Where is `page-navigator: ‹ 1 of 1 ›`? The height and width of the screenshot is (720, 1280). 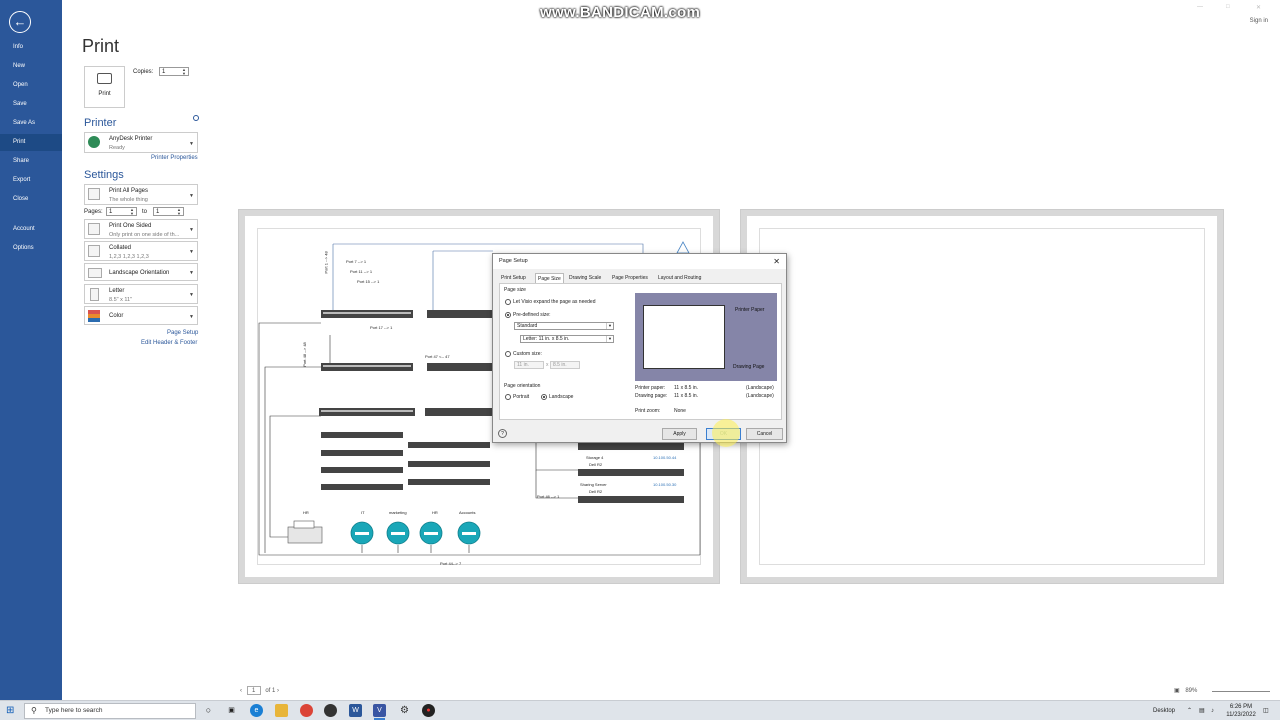 page-navigator: ‹ 1 of 1 › is located at coordinates (259, 690).